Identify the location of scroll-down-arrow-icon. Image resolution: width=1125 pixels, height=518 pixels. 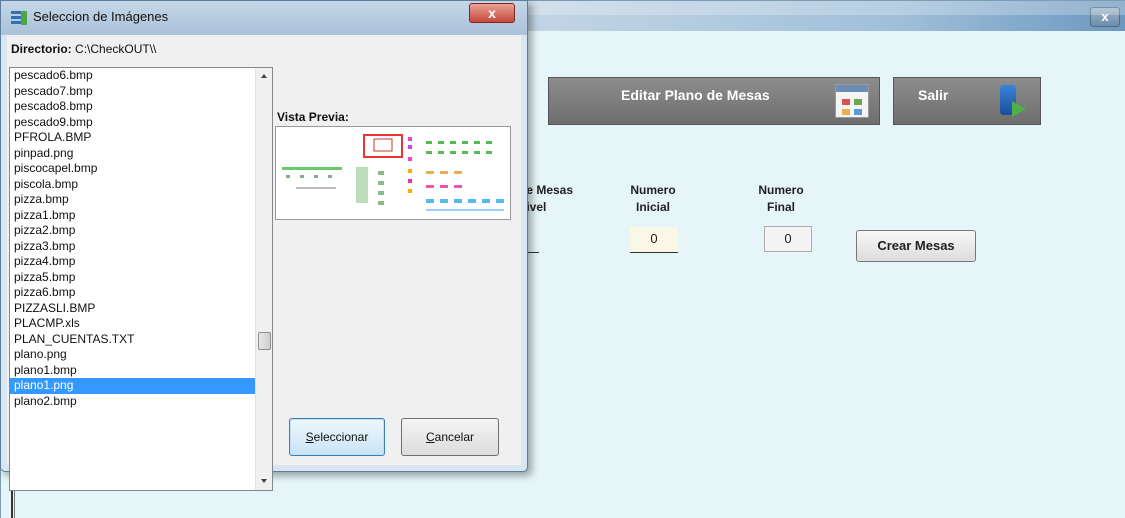
(264, 481).